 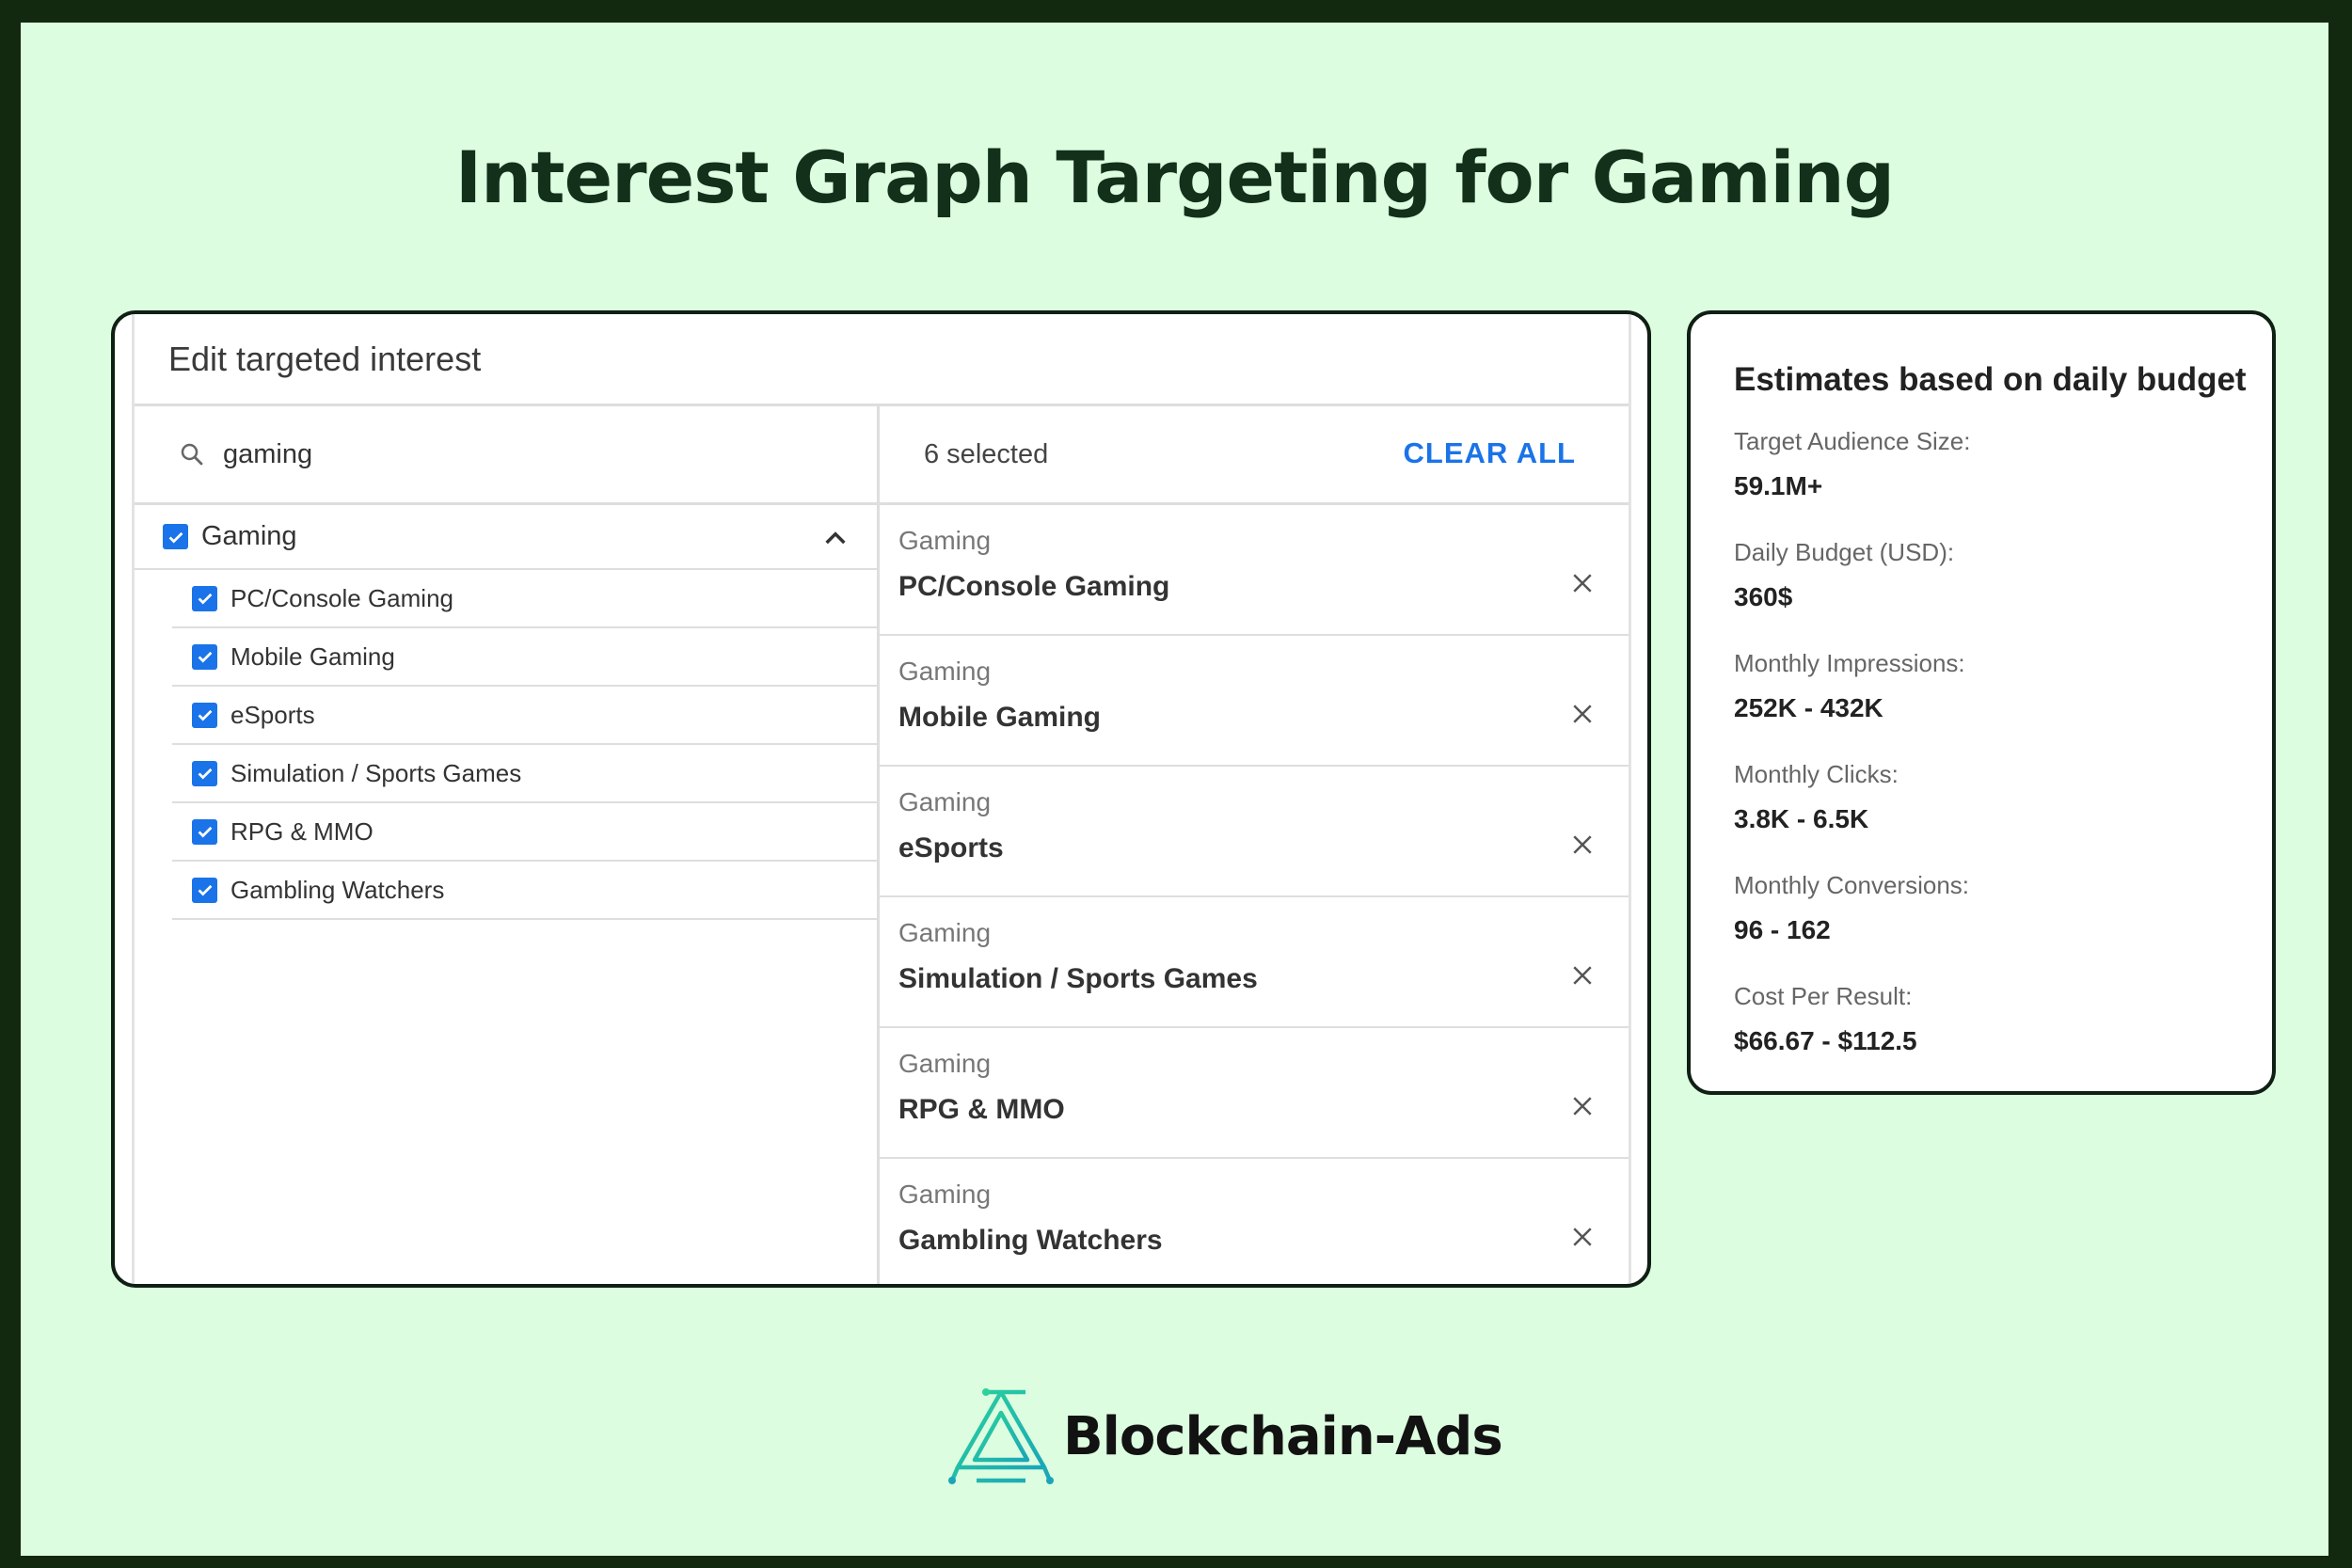 I want to click on selected-item: Gaming Simulation / Sports Games, so click(x=1254, y=962).